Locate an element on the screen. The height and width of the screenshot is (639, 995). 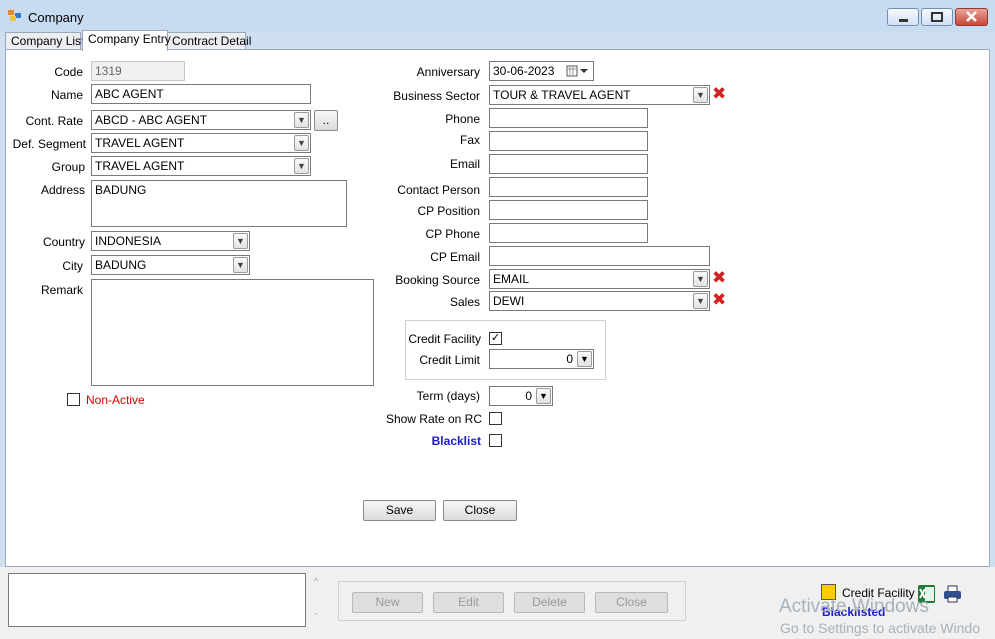
non-active-label: Non-Active is located at coordinates (115, 400).